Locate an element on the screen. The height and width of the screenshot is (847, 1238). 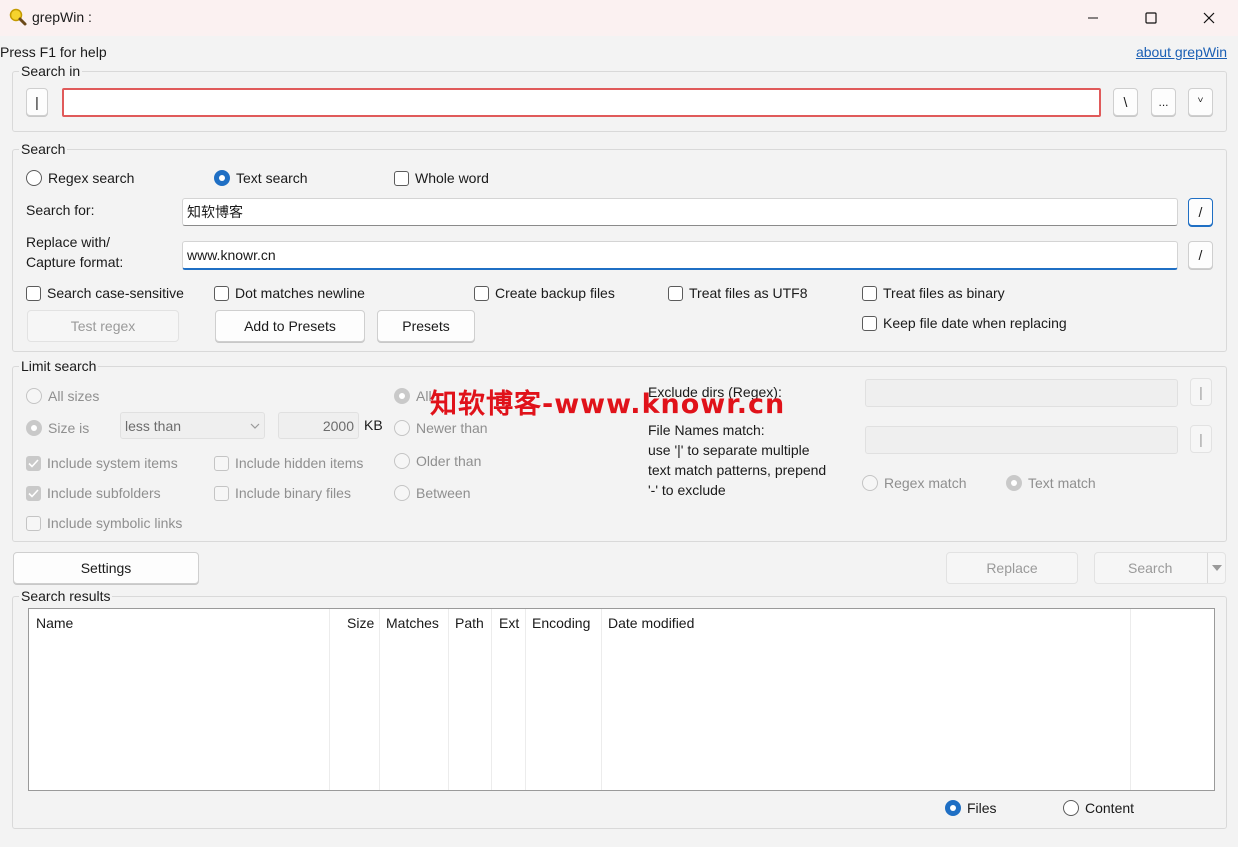
settings-button: Settings is located at coordinates (106, 568).